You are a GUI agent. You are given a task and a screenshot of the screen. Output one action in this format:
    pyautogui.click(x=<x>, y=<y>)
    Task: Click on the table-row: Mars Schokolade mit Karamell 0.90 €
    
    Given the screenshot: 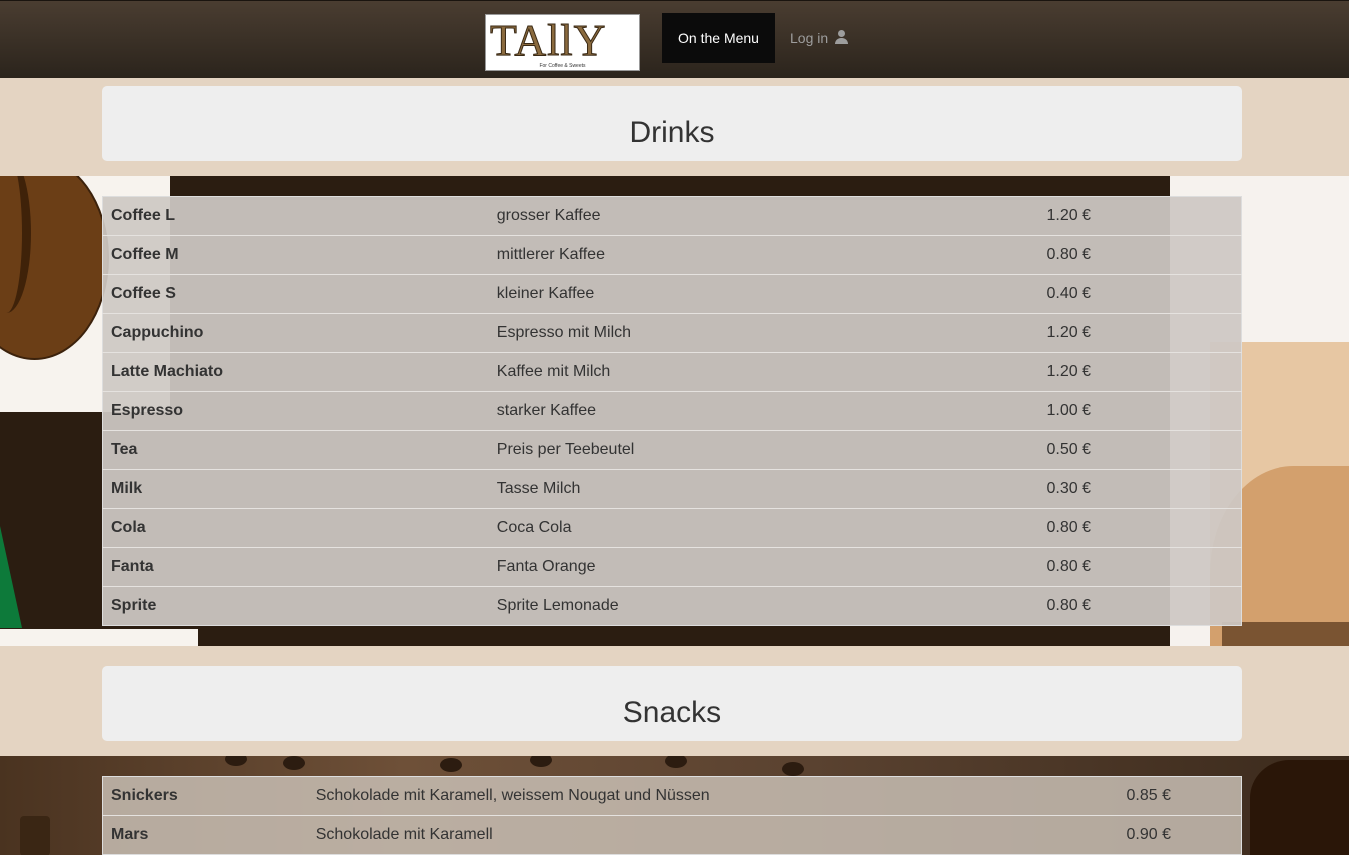 What is the action you would take?
    pyautogui.click(x=672, y=835)
    